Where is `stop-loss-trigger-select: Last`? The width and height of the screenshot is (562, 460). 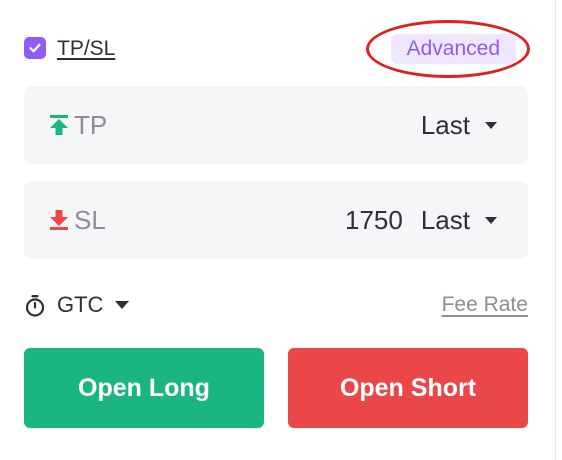 stop-loss-trigger-select: Last is located at coordinates (445, 220).